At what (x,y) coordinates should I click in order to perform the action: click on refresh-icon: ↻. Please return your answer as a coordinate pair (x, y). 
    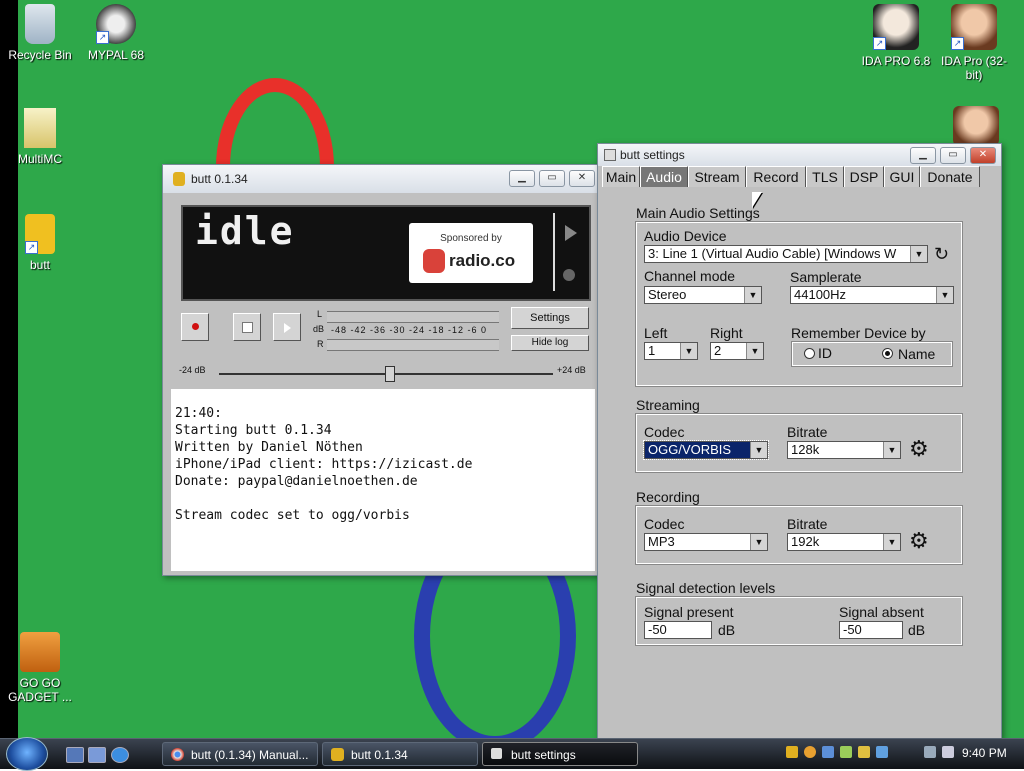
    Looking at the image, I should click on (941, 254).